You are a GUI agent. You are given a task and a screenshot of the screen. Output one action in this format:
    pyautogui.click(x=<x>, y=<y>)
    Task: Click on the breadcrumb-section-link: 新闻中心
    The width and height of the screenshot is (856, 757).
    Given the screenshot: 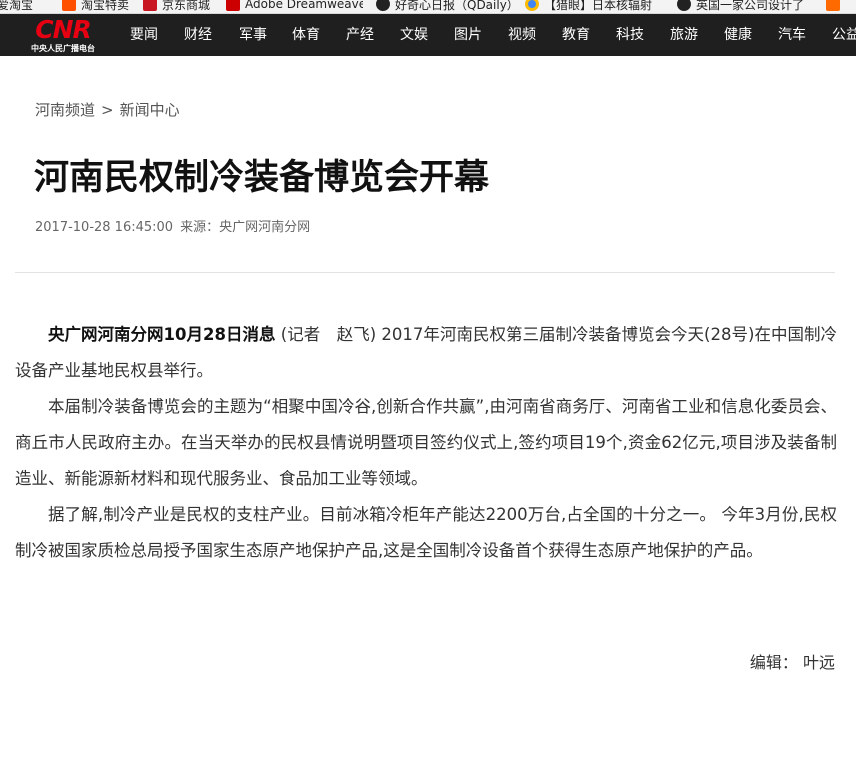 What is the action you would take?
    pyautogui.click(x=150, y=110)
    